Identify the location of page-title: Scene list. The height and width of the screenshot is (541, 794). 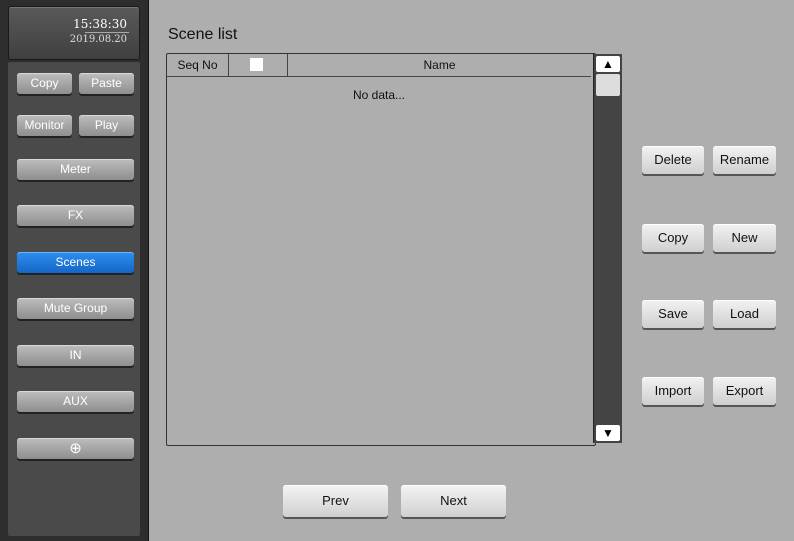
(203, 34).